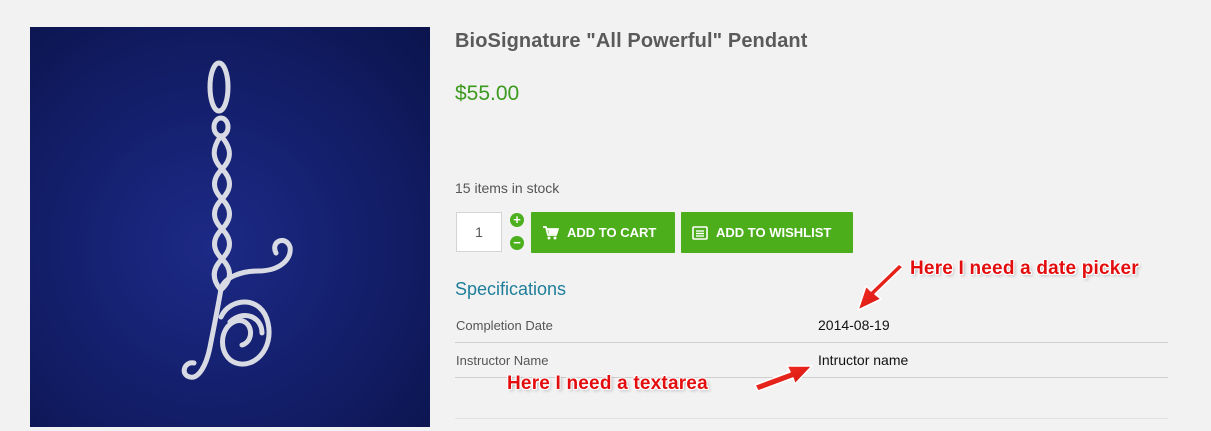  I want to click on product-price: $55.00, so click(487, 93).